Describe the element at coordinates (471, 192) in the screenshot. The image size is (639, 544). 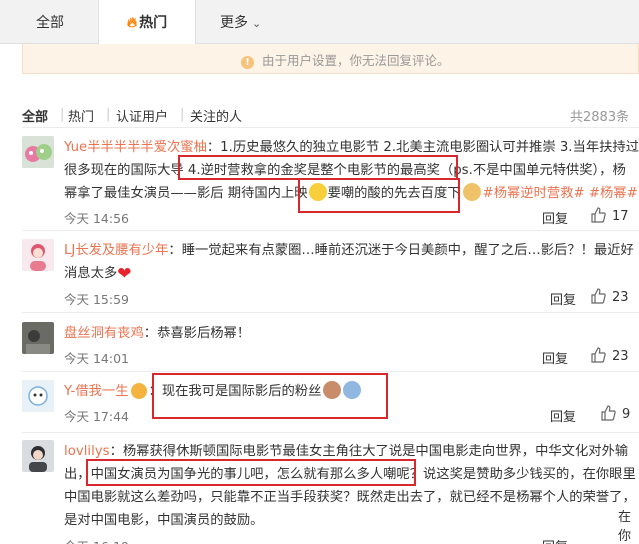
I see `doge-emoji-icon` at that location.